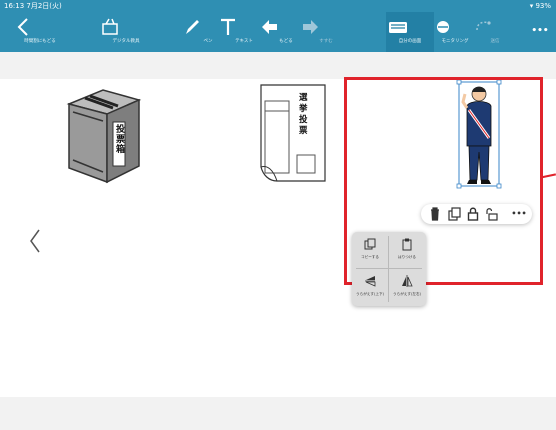 The image size is (556, 430). I want to click on redo-button: すすむ, so click(326, 32).